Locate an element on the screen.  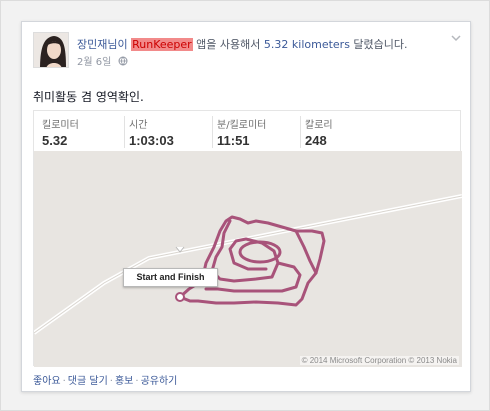
comment-link: 댓글 달기 is located at coordinates (88, 381).